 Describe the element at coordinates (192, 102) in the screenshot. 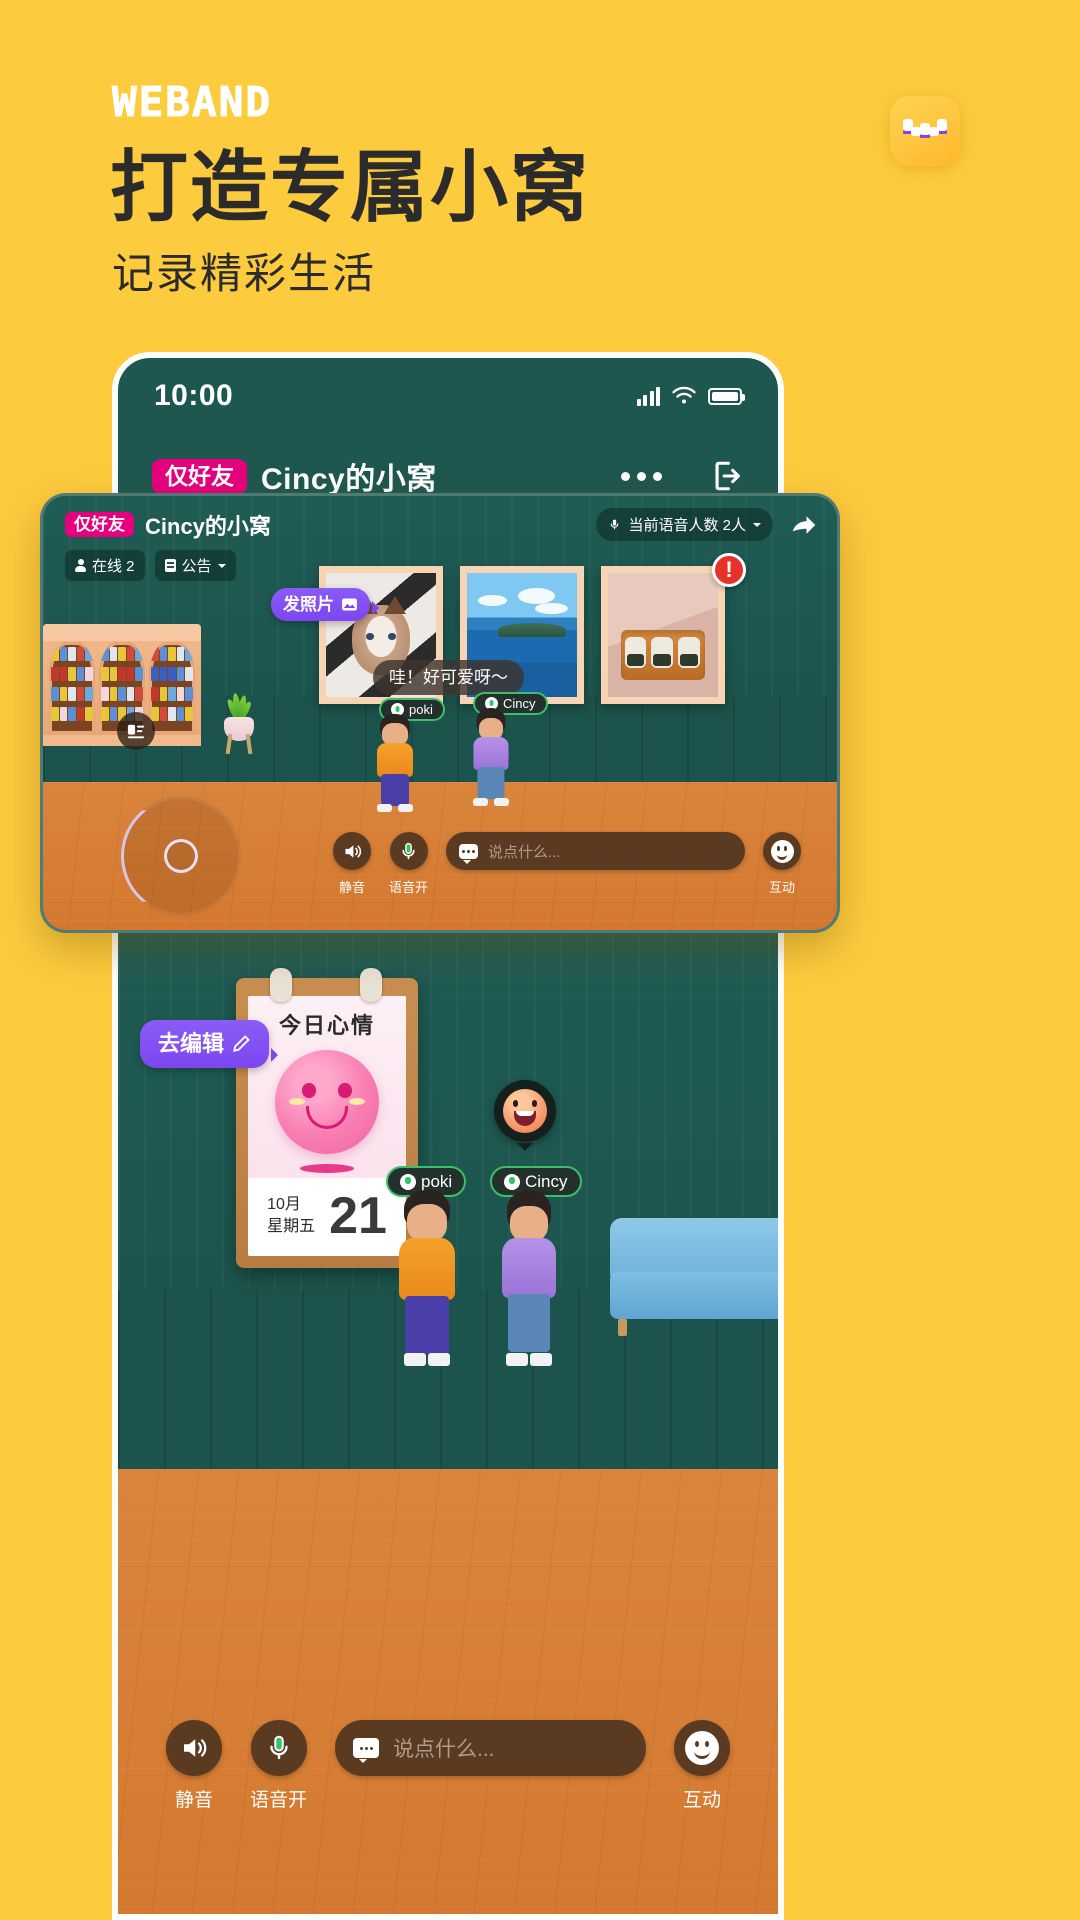

I see `brand-logo: WEBAND` at that location.